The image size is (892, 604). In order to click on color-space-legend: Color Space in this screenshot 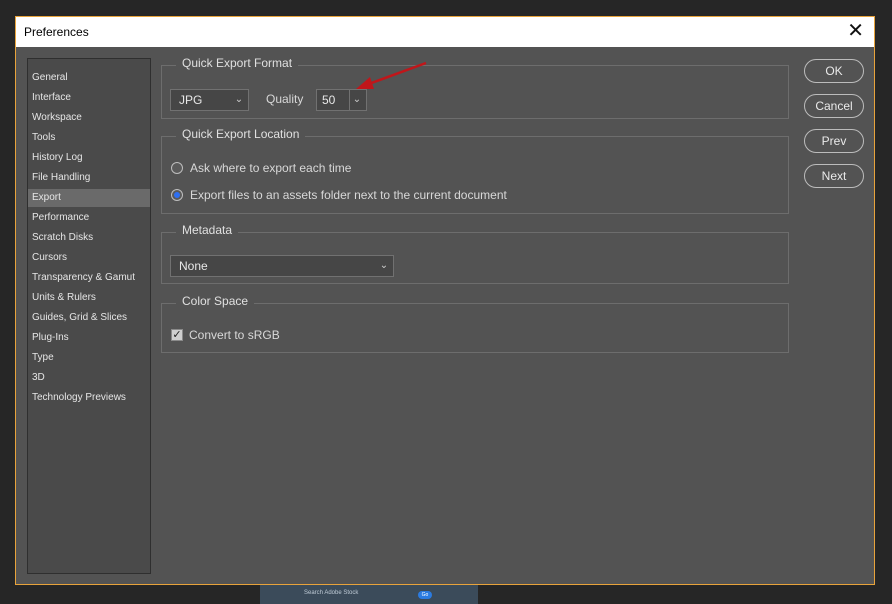, I will do `click(215, 301)`.